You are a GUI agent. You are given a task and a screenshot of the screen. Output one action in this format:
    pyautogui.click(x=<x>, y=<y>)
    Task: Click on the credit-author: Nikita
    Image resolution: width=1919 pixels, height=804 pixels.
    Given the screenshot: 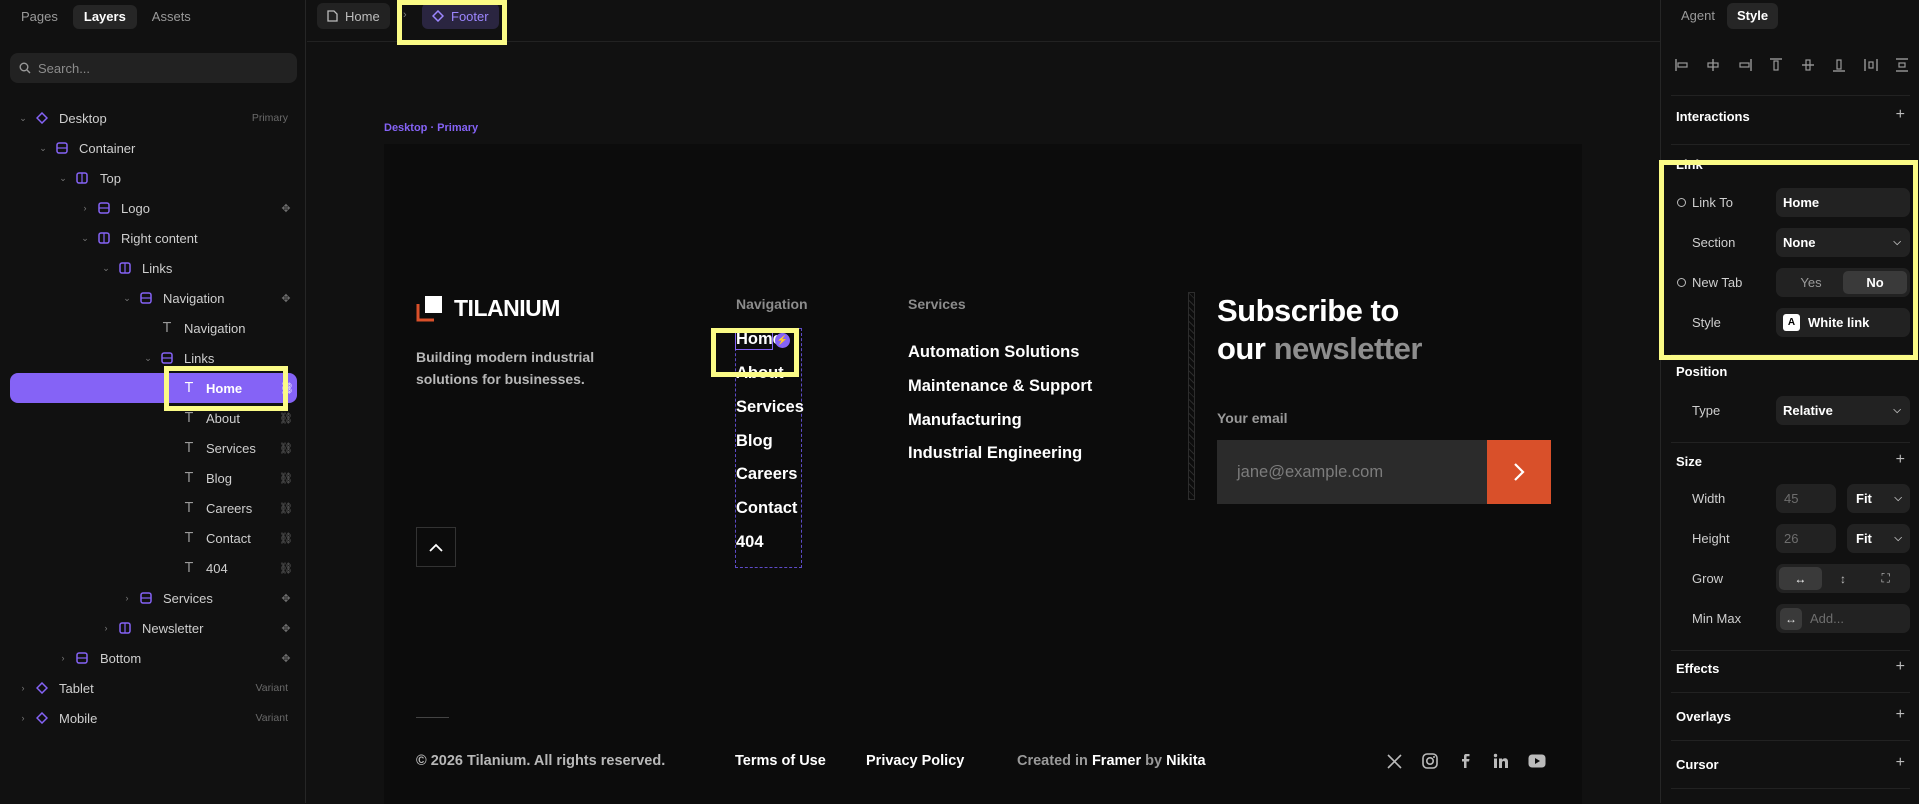 What is the action you would take?
    pyautogui.click(x=1186, y=761)
    